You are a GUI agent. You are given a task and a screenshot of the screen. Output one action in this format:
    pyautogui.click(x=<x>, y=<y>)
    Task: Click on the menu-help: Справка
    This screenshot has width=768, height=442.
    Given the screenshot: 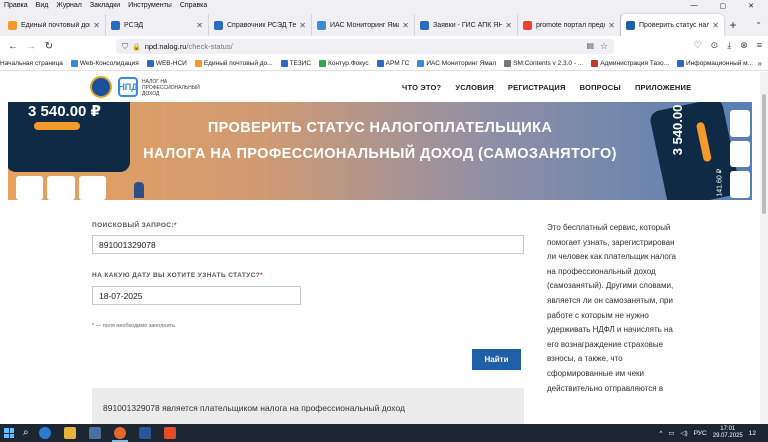 What is the action you would take?
    pyautogui.click(x=193, y=5)
    